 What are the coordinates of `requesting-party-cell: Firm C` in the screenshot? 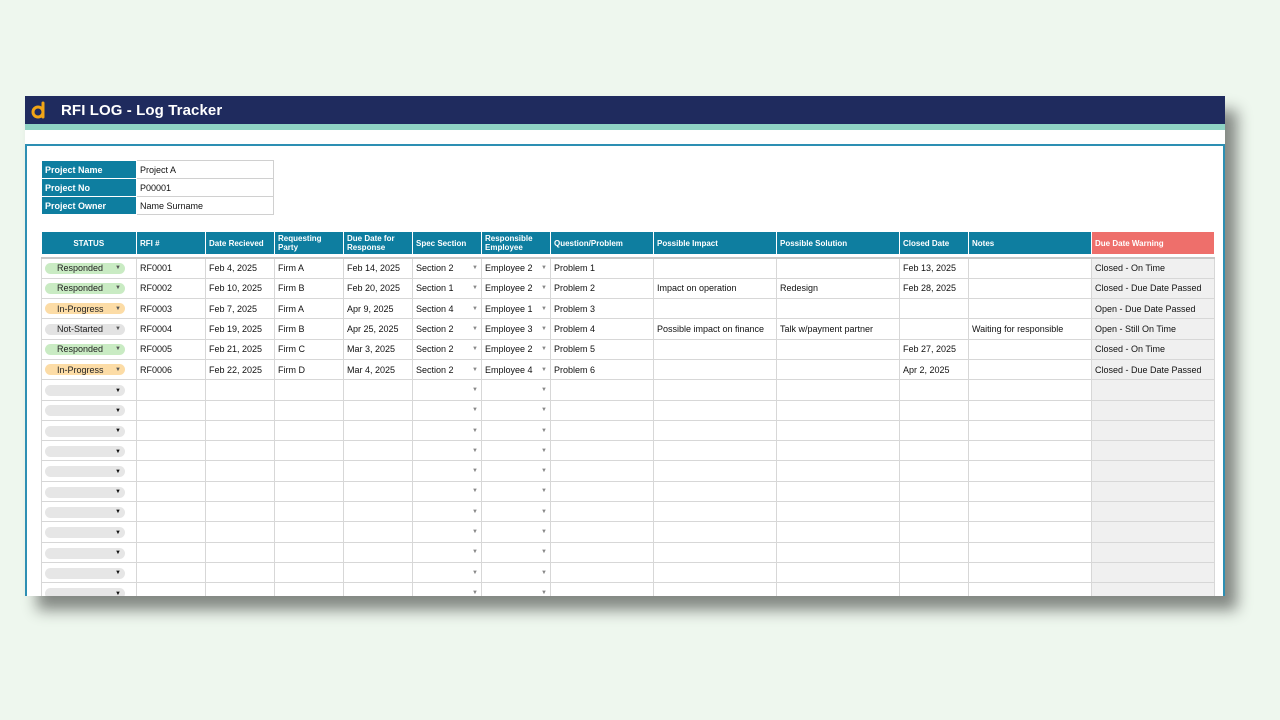 It's located at (309, 349).